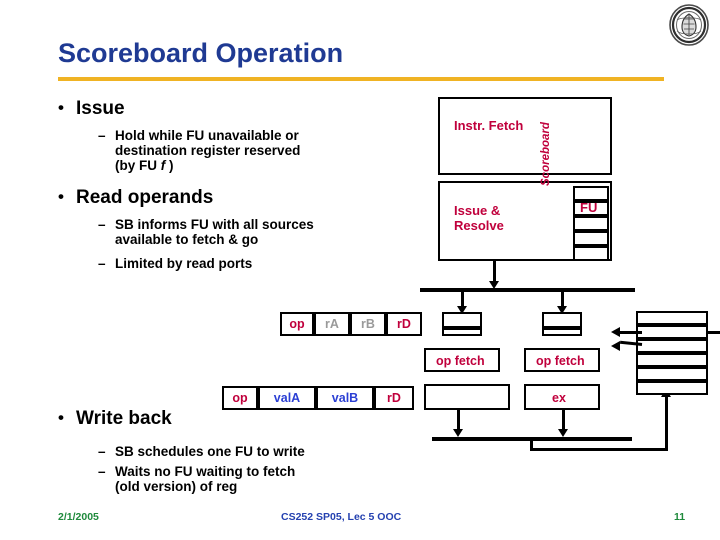 Image resolution: width=720 pixels, height=540 pixels. I want to click on instr-reg-cell-rD: rD, so click(404, 324).